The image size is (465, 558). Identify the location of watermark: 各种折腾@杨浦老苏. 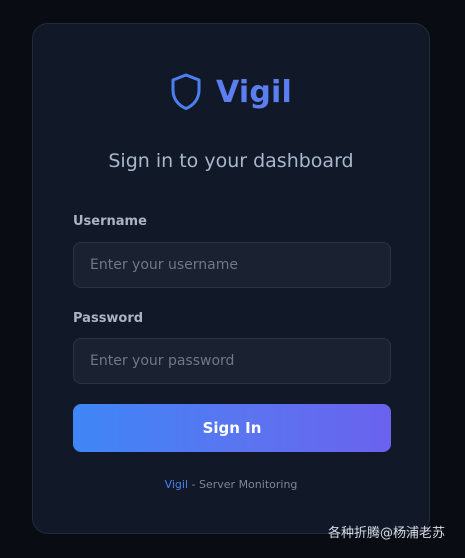
(386, 533).